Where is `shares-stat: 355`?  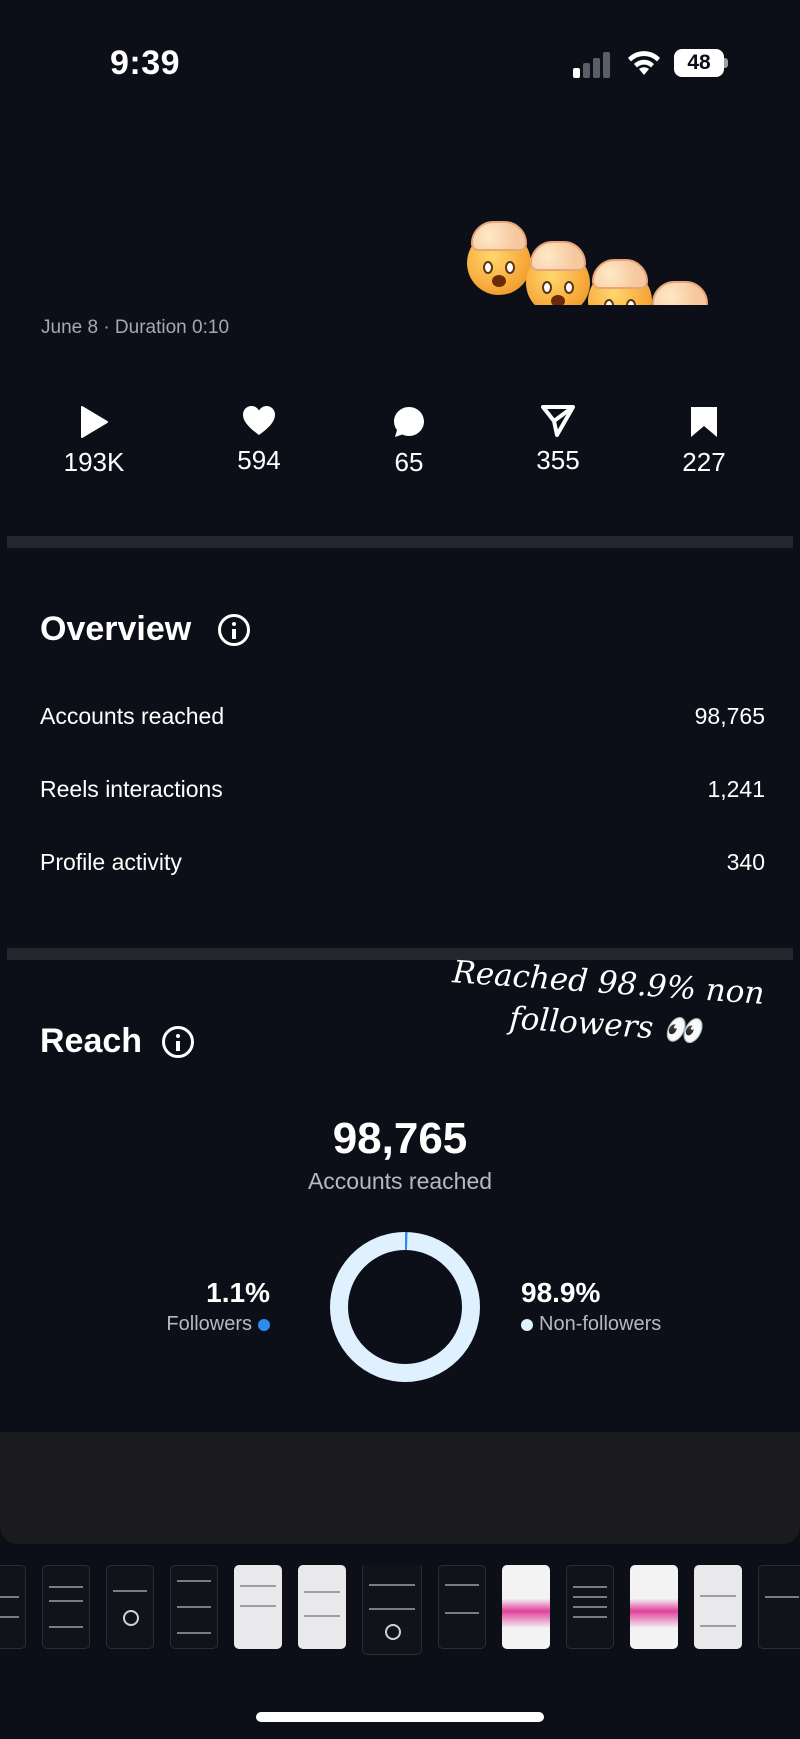
shares-stat: 355 is located at coordinates (558, 440).